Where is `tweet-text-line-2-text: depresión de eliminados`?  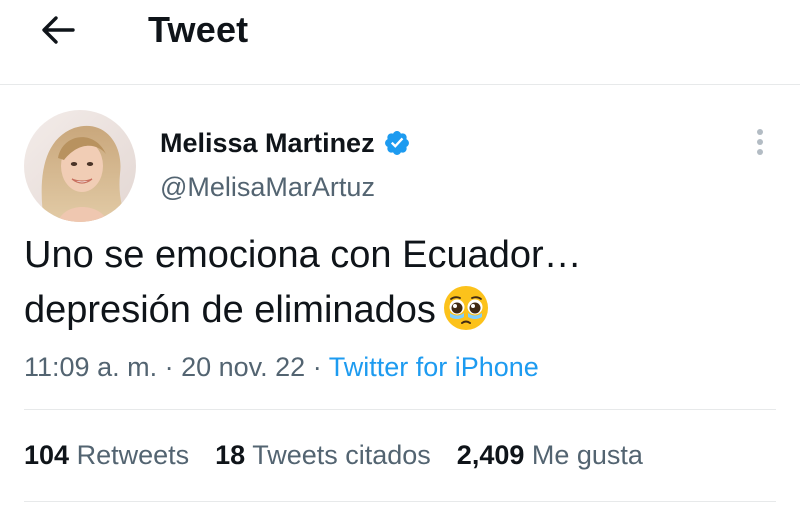 tweet-text-line-2-text: depresión de eliminados is located at coordinates (230, 310).